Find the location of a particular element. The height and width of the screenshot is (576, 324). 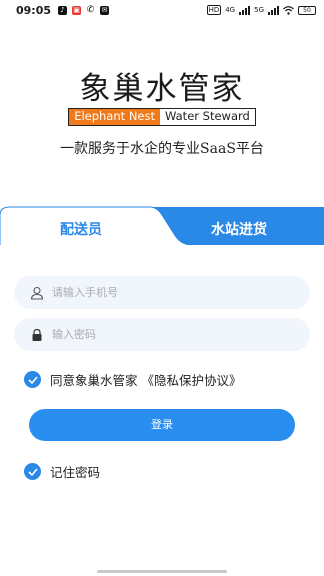

call-icon: ✆ is located at coordinates (90, 9).